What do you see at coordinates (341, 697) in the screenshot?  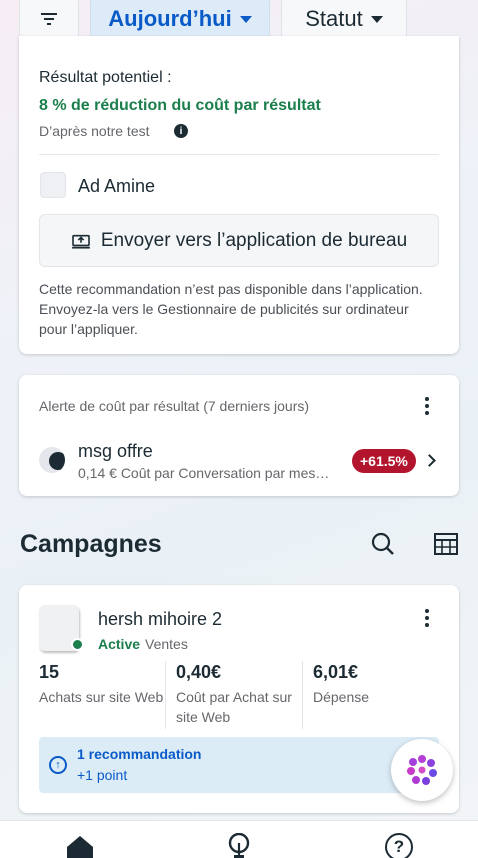 I see `metric-label: Dépense` at bounding box center [341, 697].